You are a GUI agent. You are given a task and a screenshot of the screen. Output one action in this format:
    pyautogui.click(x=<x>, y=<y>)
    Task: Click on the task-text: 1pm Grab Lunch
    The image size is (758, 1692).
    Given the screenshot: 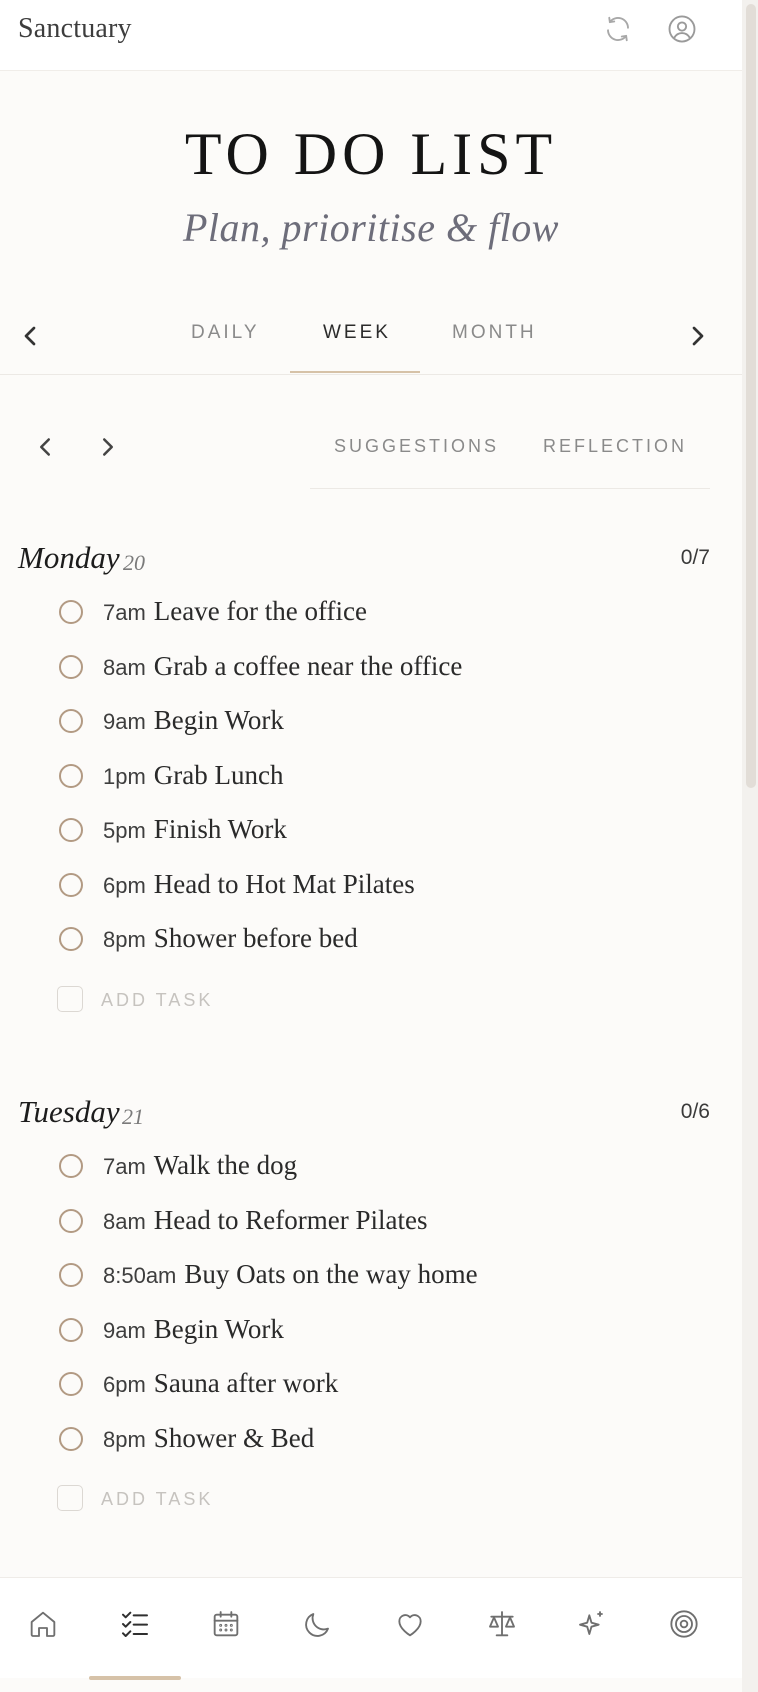 What is the action you would take?
    pyautogui.click(x=193, y=775)
    